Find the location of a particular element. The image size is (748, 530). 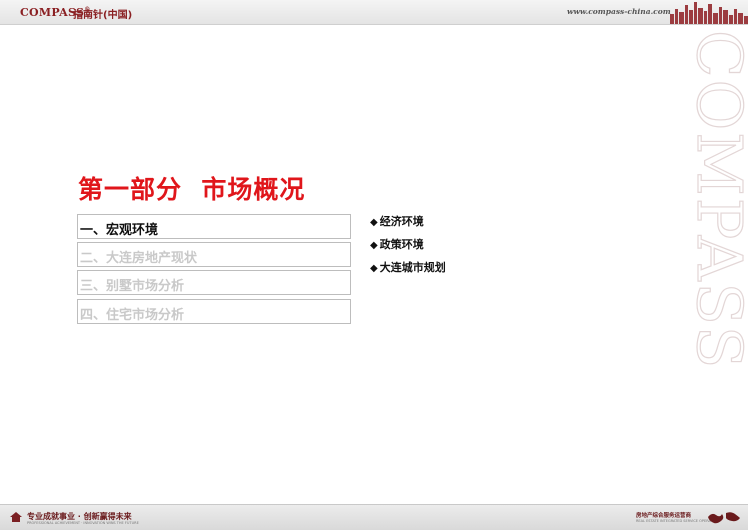

menu-item-macro: 一、宏观环境 is located at coordinates (214, 226).